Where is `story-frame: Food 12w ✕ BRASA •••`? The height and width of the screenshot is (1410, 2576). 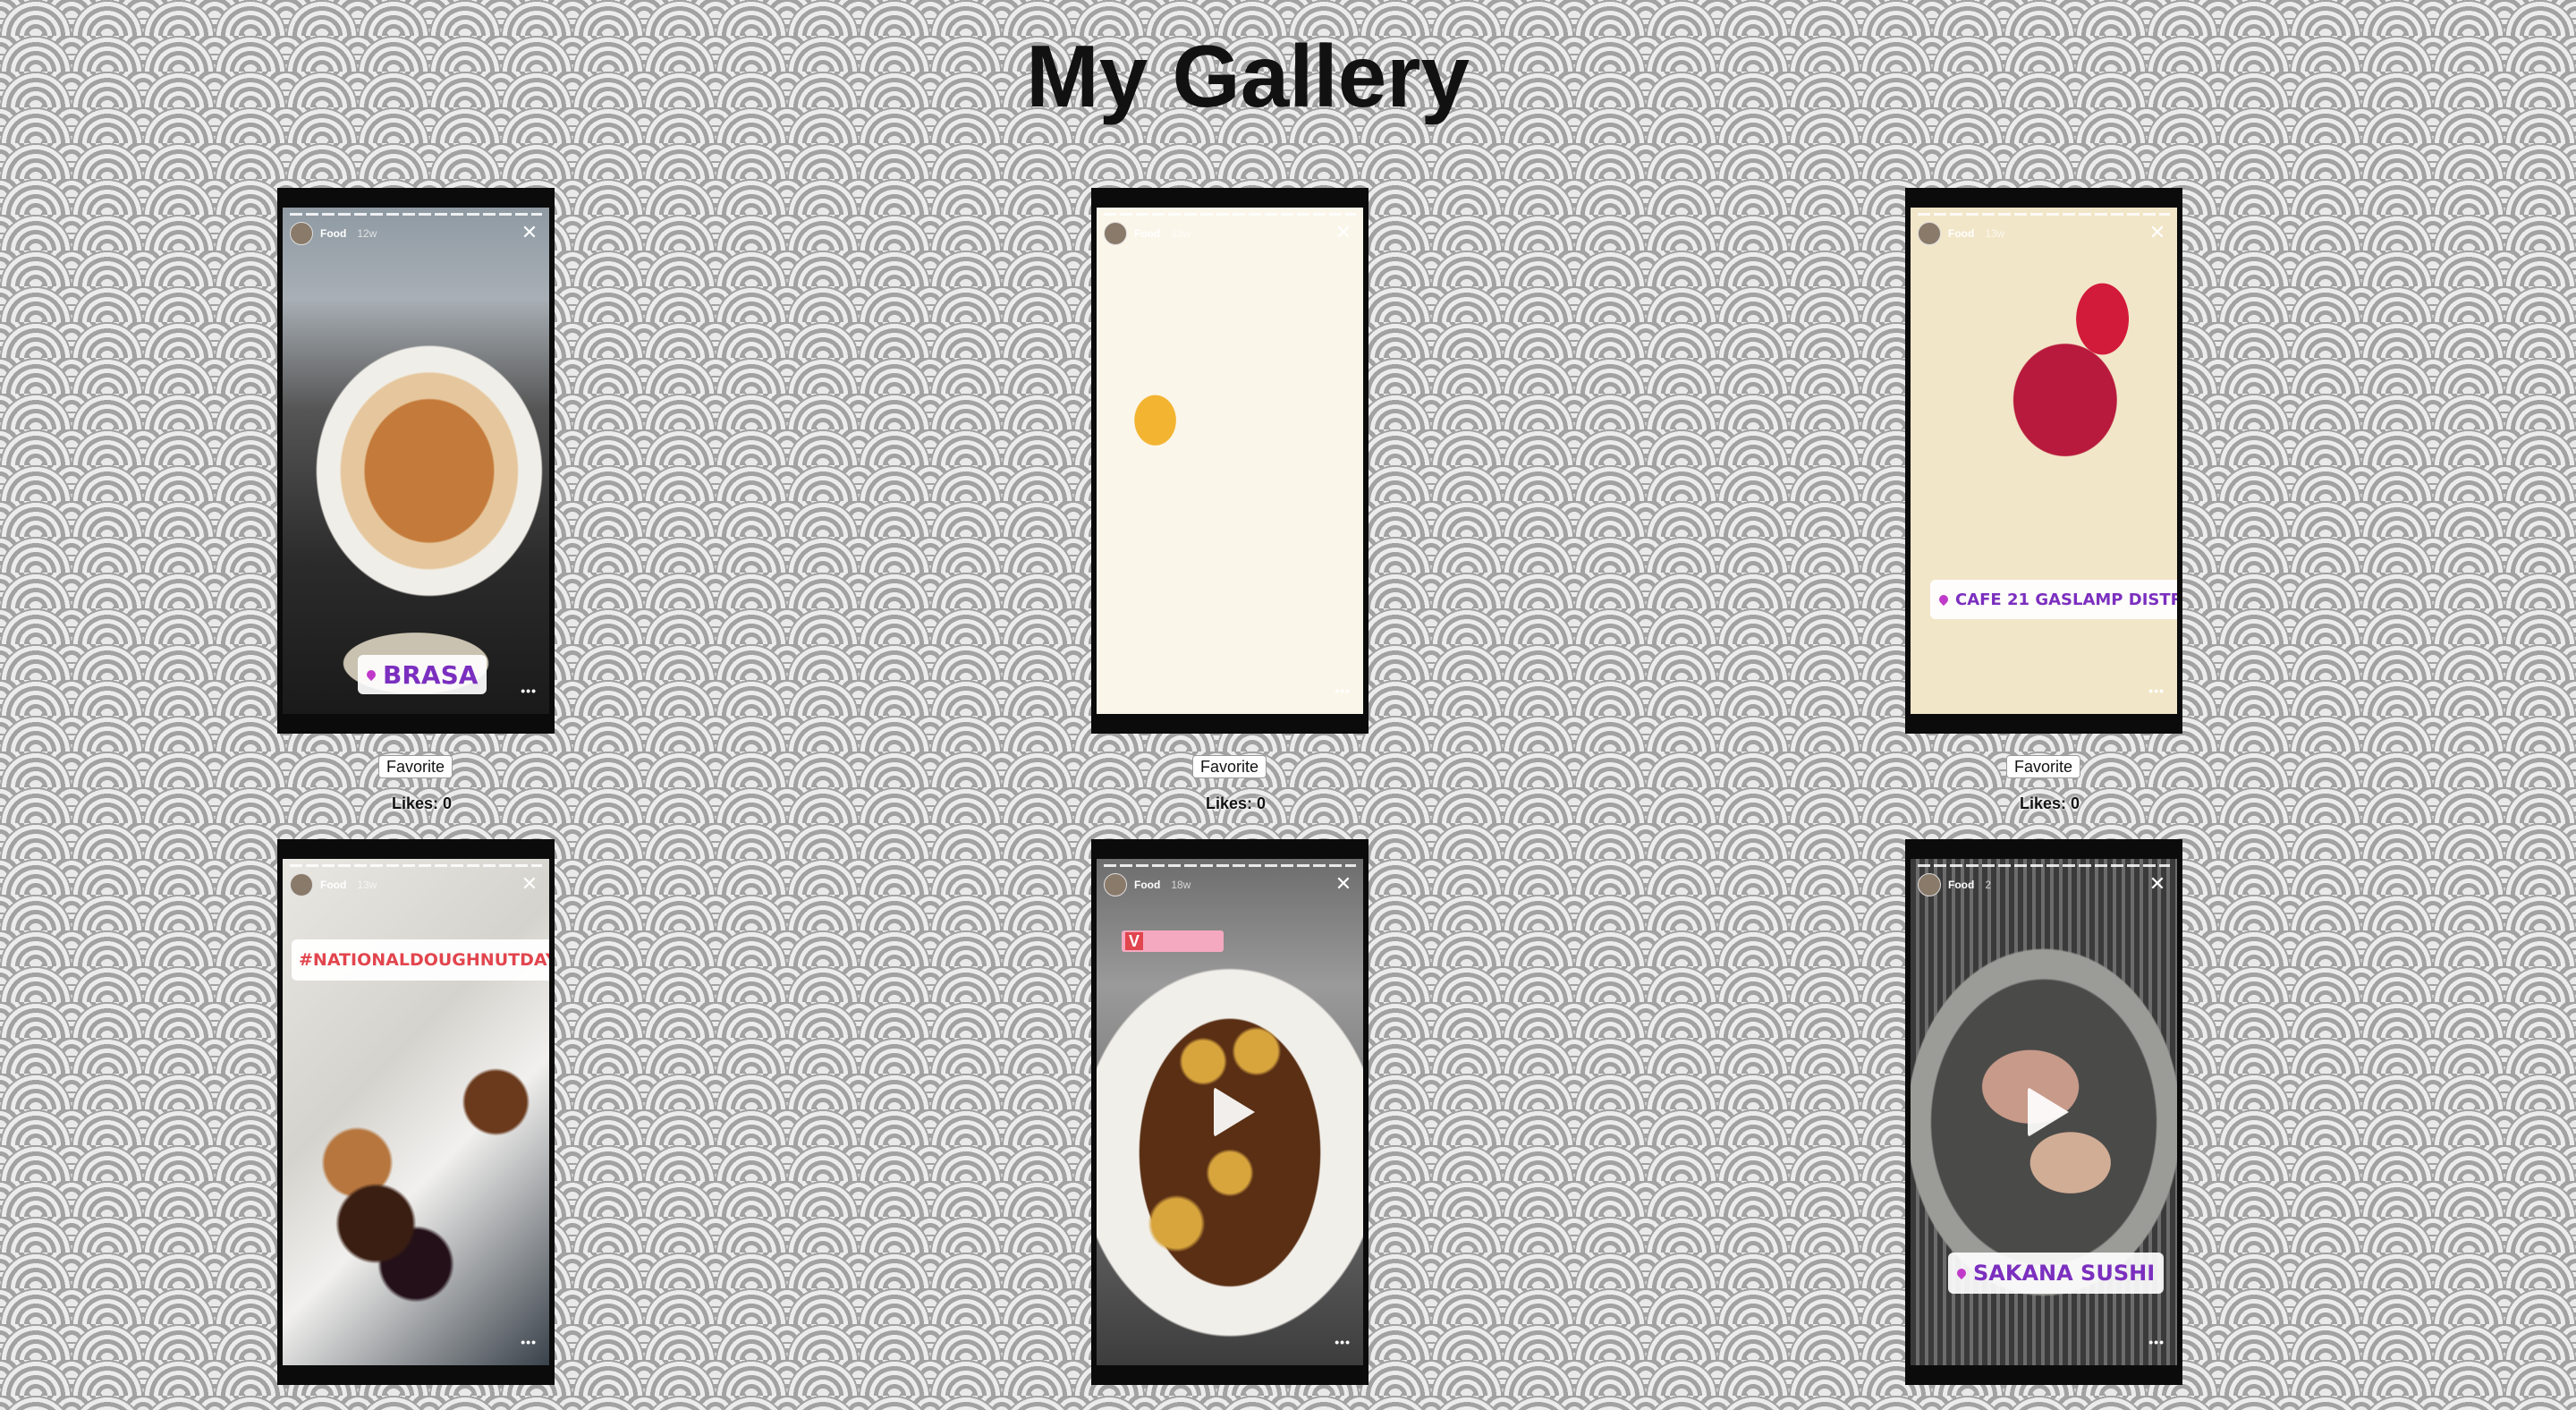 story-frame: Food 12w ✕ BRASA ••• is located at coordinates (416, 461).